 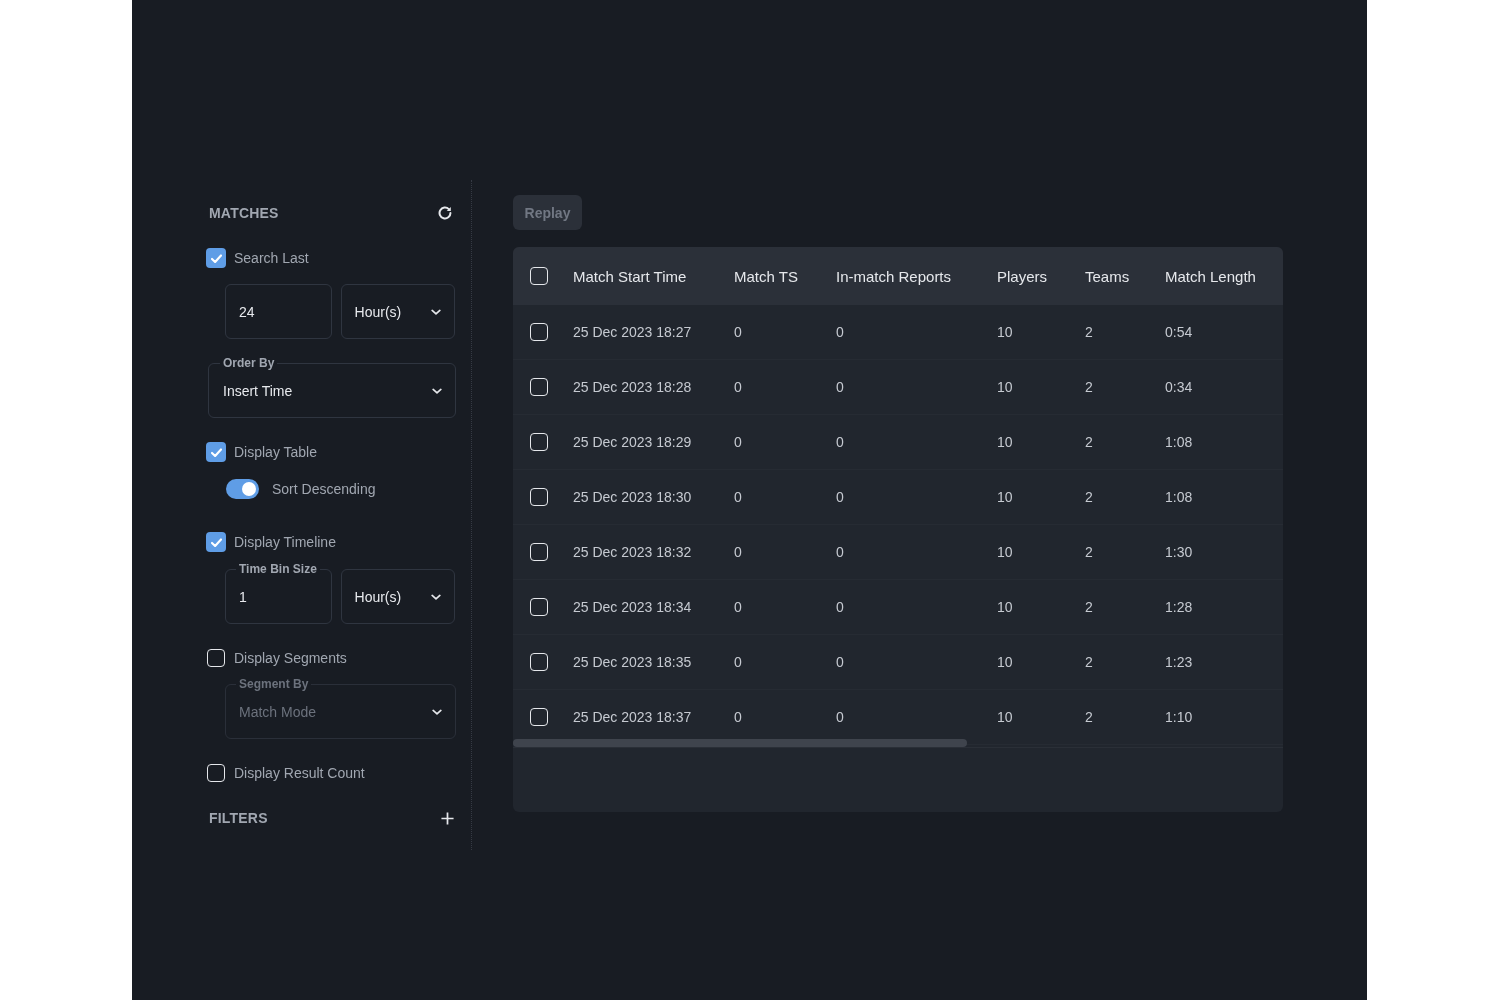 What do you see at coordinates (275, 452) in the screenshot?
I see `checkbox-label: Display Table` at bounding box center [275, 452].